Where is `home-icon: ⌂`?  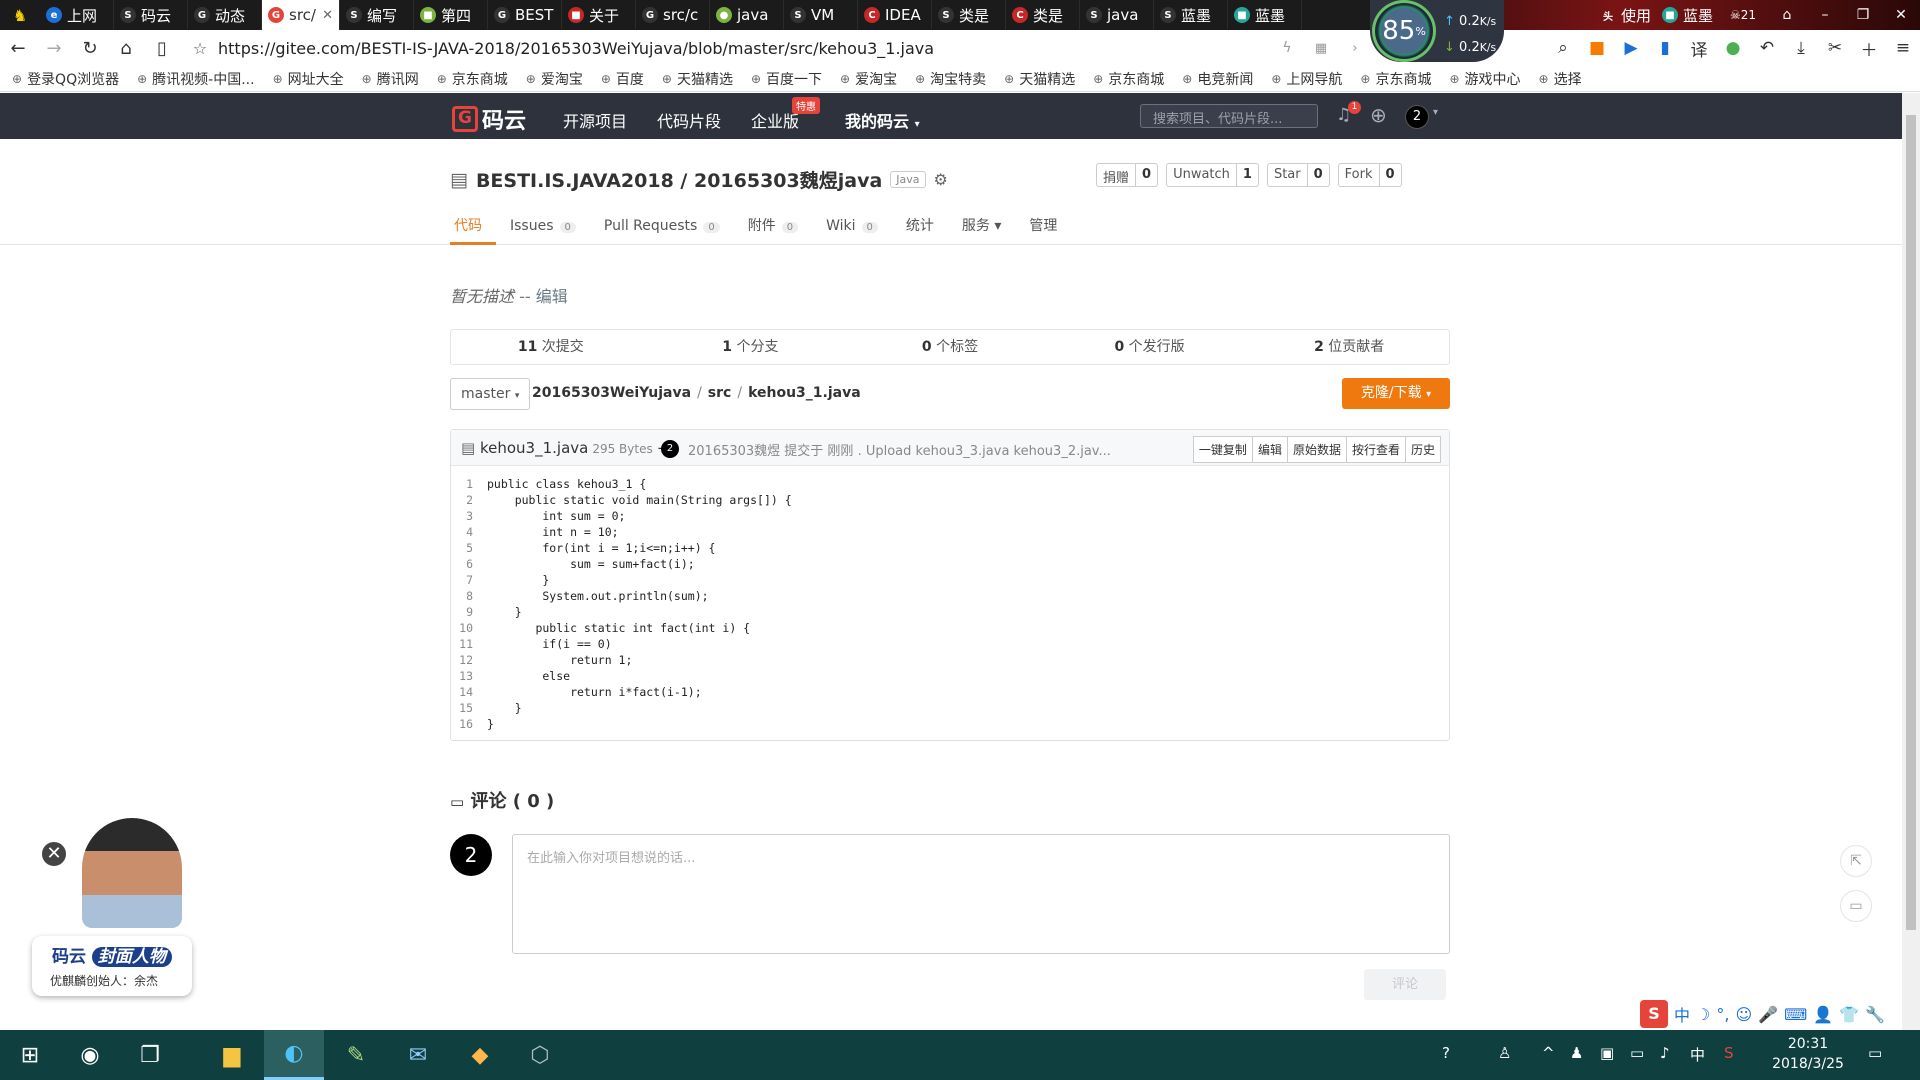 home-icon: ⌂ is located at coordinates (126, 48).